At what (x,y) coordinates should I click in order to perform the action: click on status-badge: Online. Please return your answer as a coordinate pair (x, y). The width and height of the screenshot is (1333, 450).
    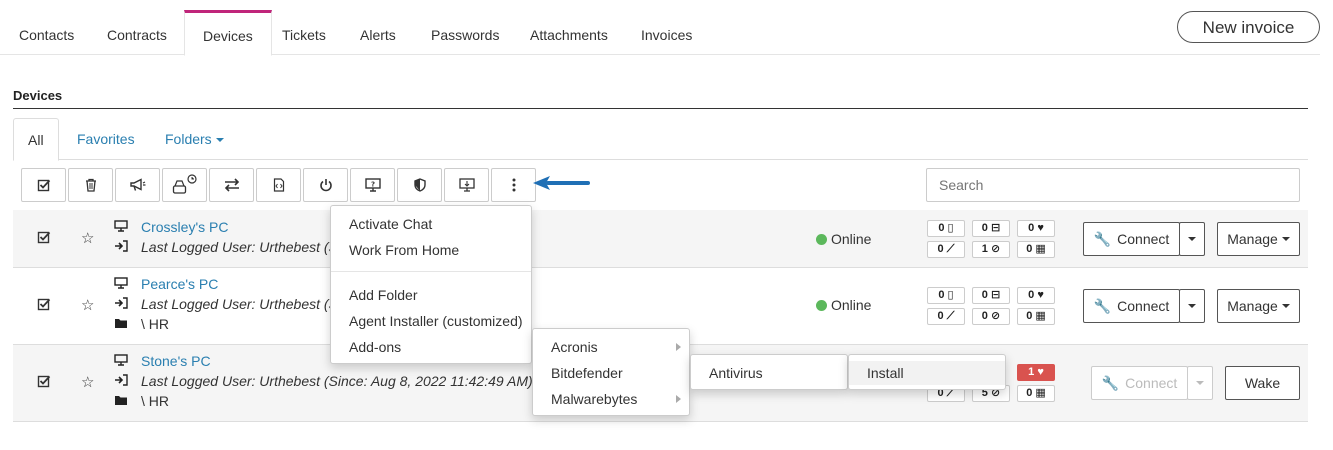
    Looking at the image, I should click on (843, 305).